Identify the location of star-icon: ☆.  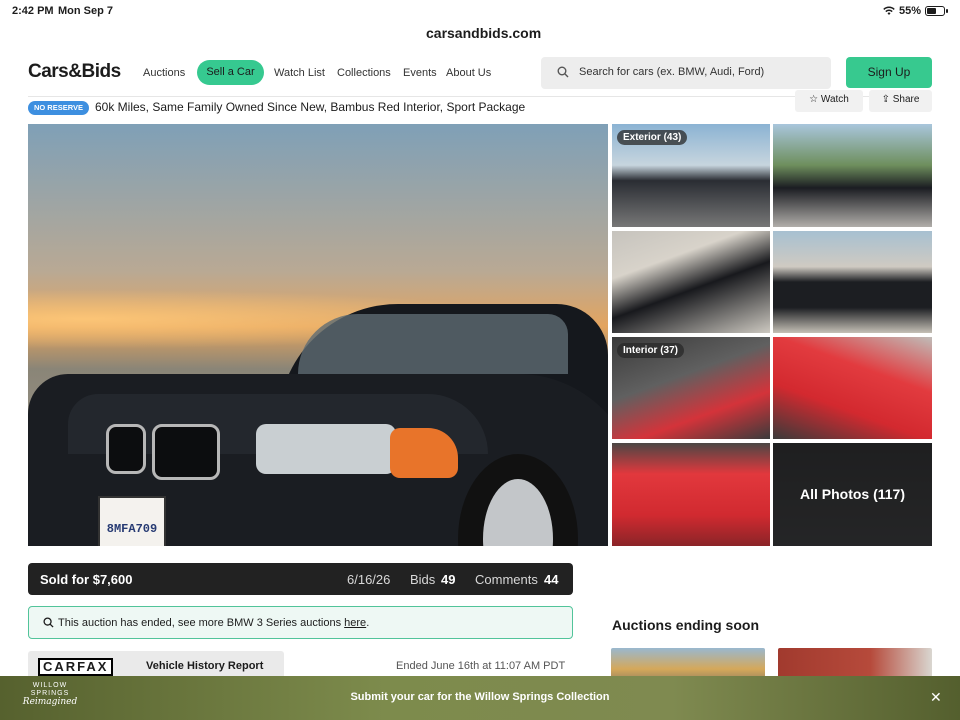
(814, 99).